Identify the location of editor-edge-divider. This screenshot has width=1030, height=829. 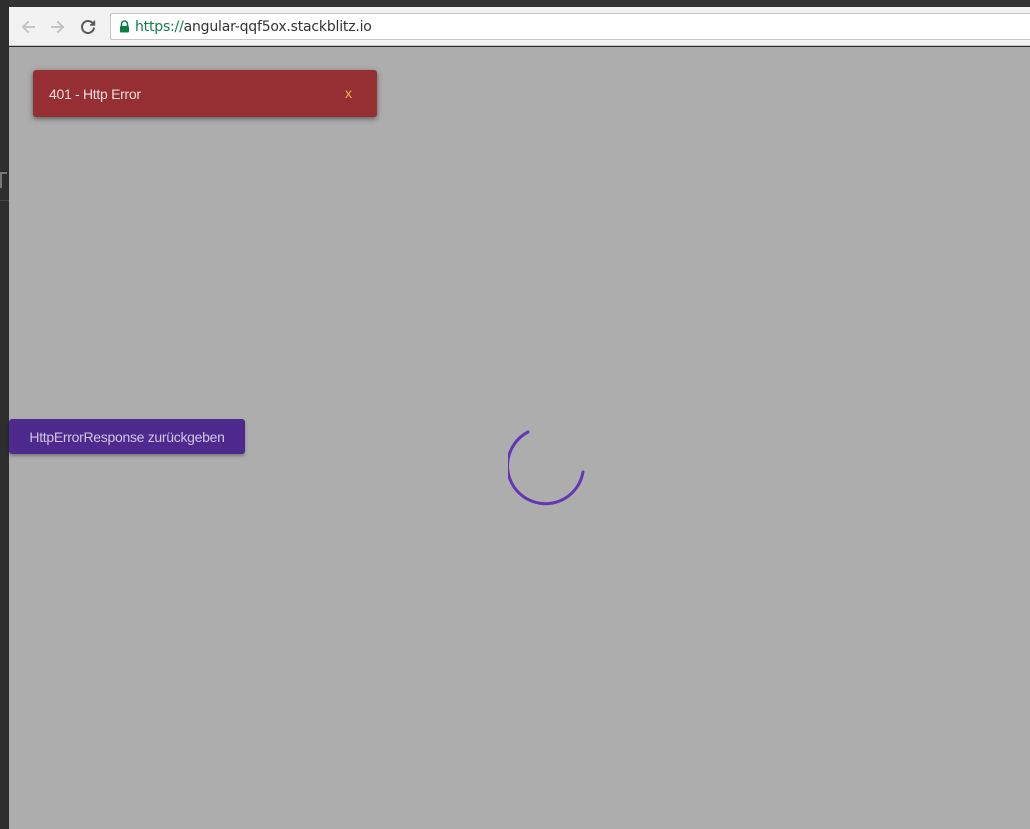
(4, 200).